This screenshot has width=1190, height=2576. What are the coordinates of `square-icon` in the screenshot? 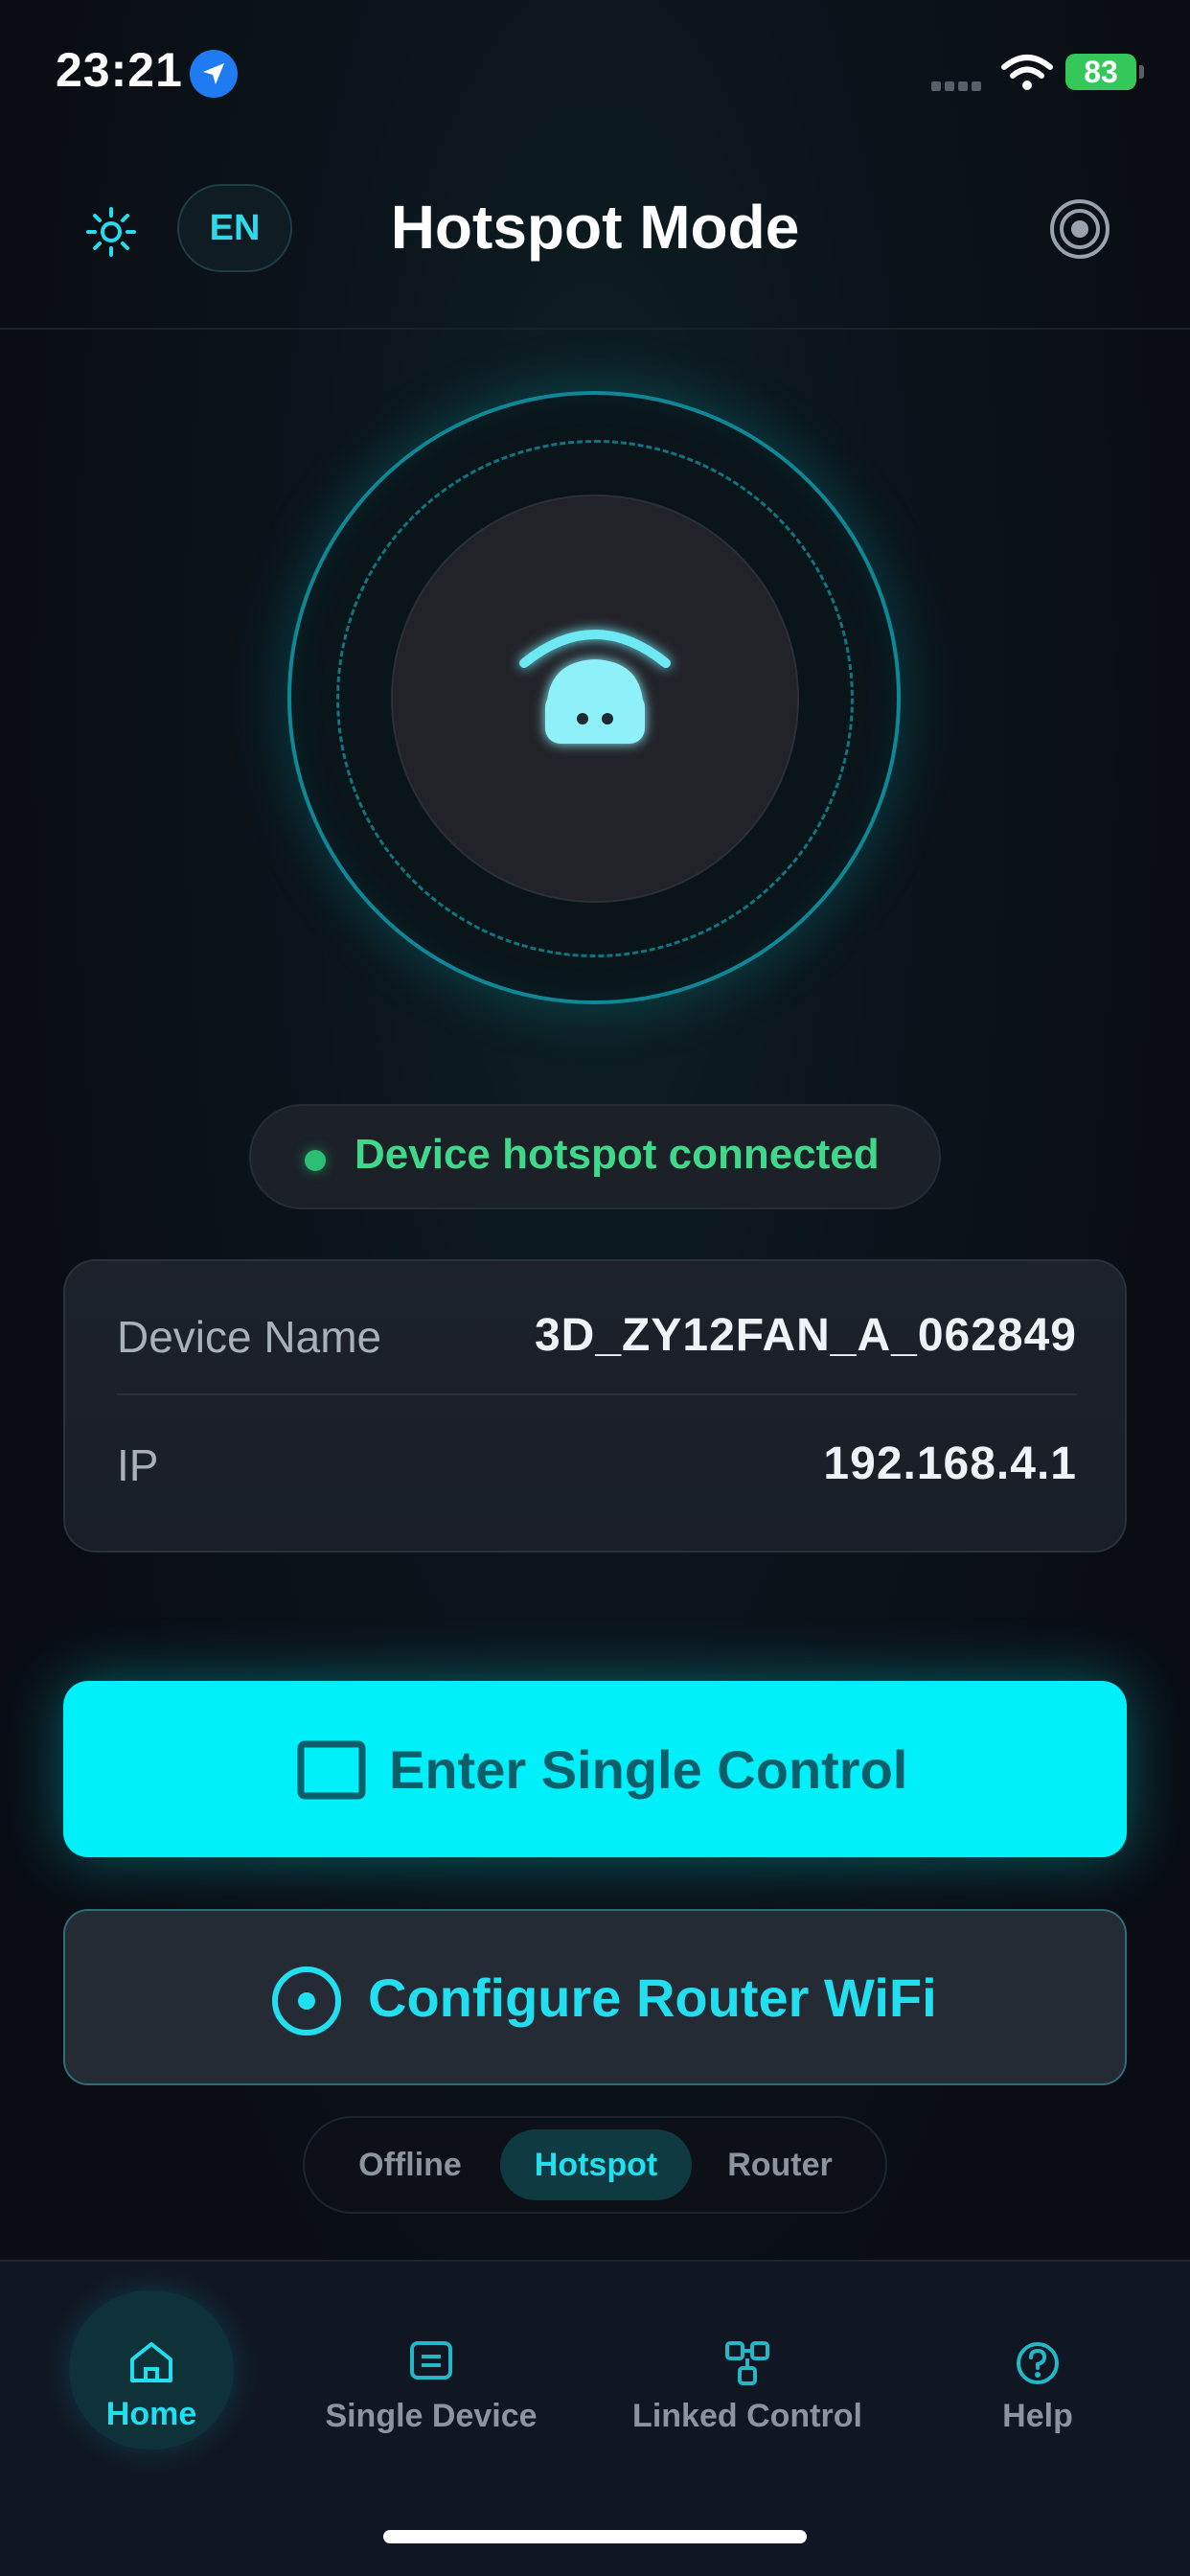 It's located at (332, 1772).